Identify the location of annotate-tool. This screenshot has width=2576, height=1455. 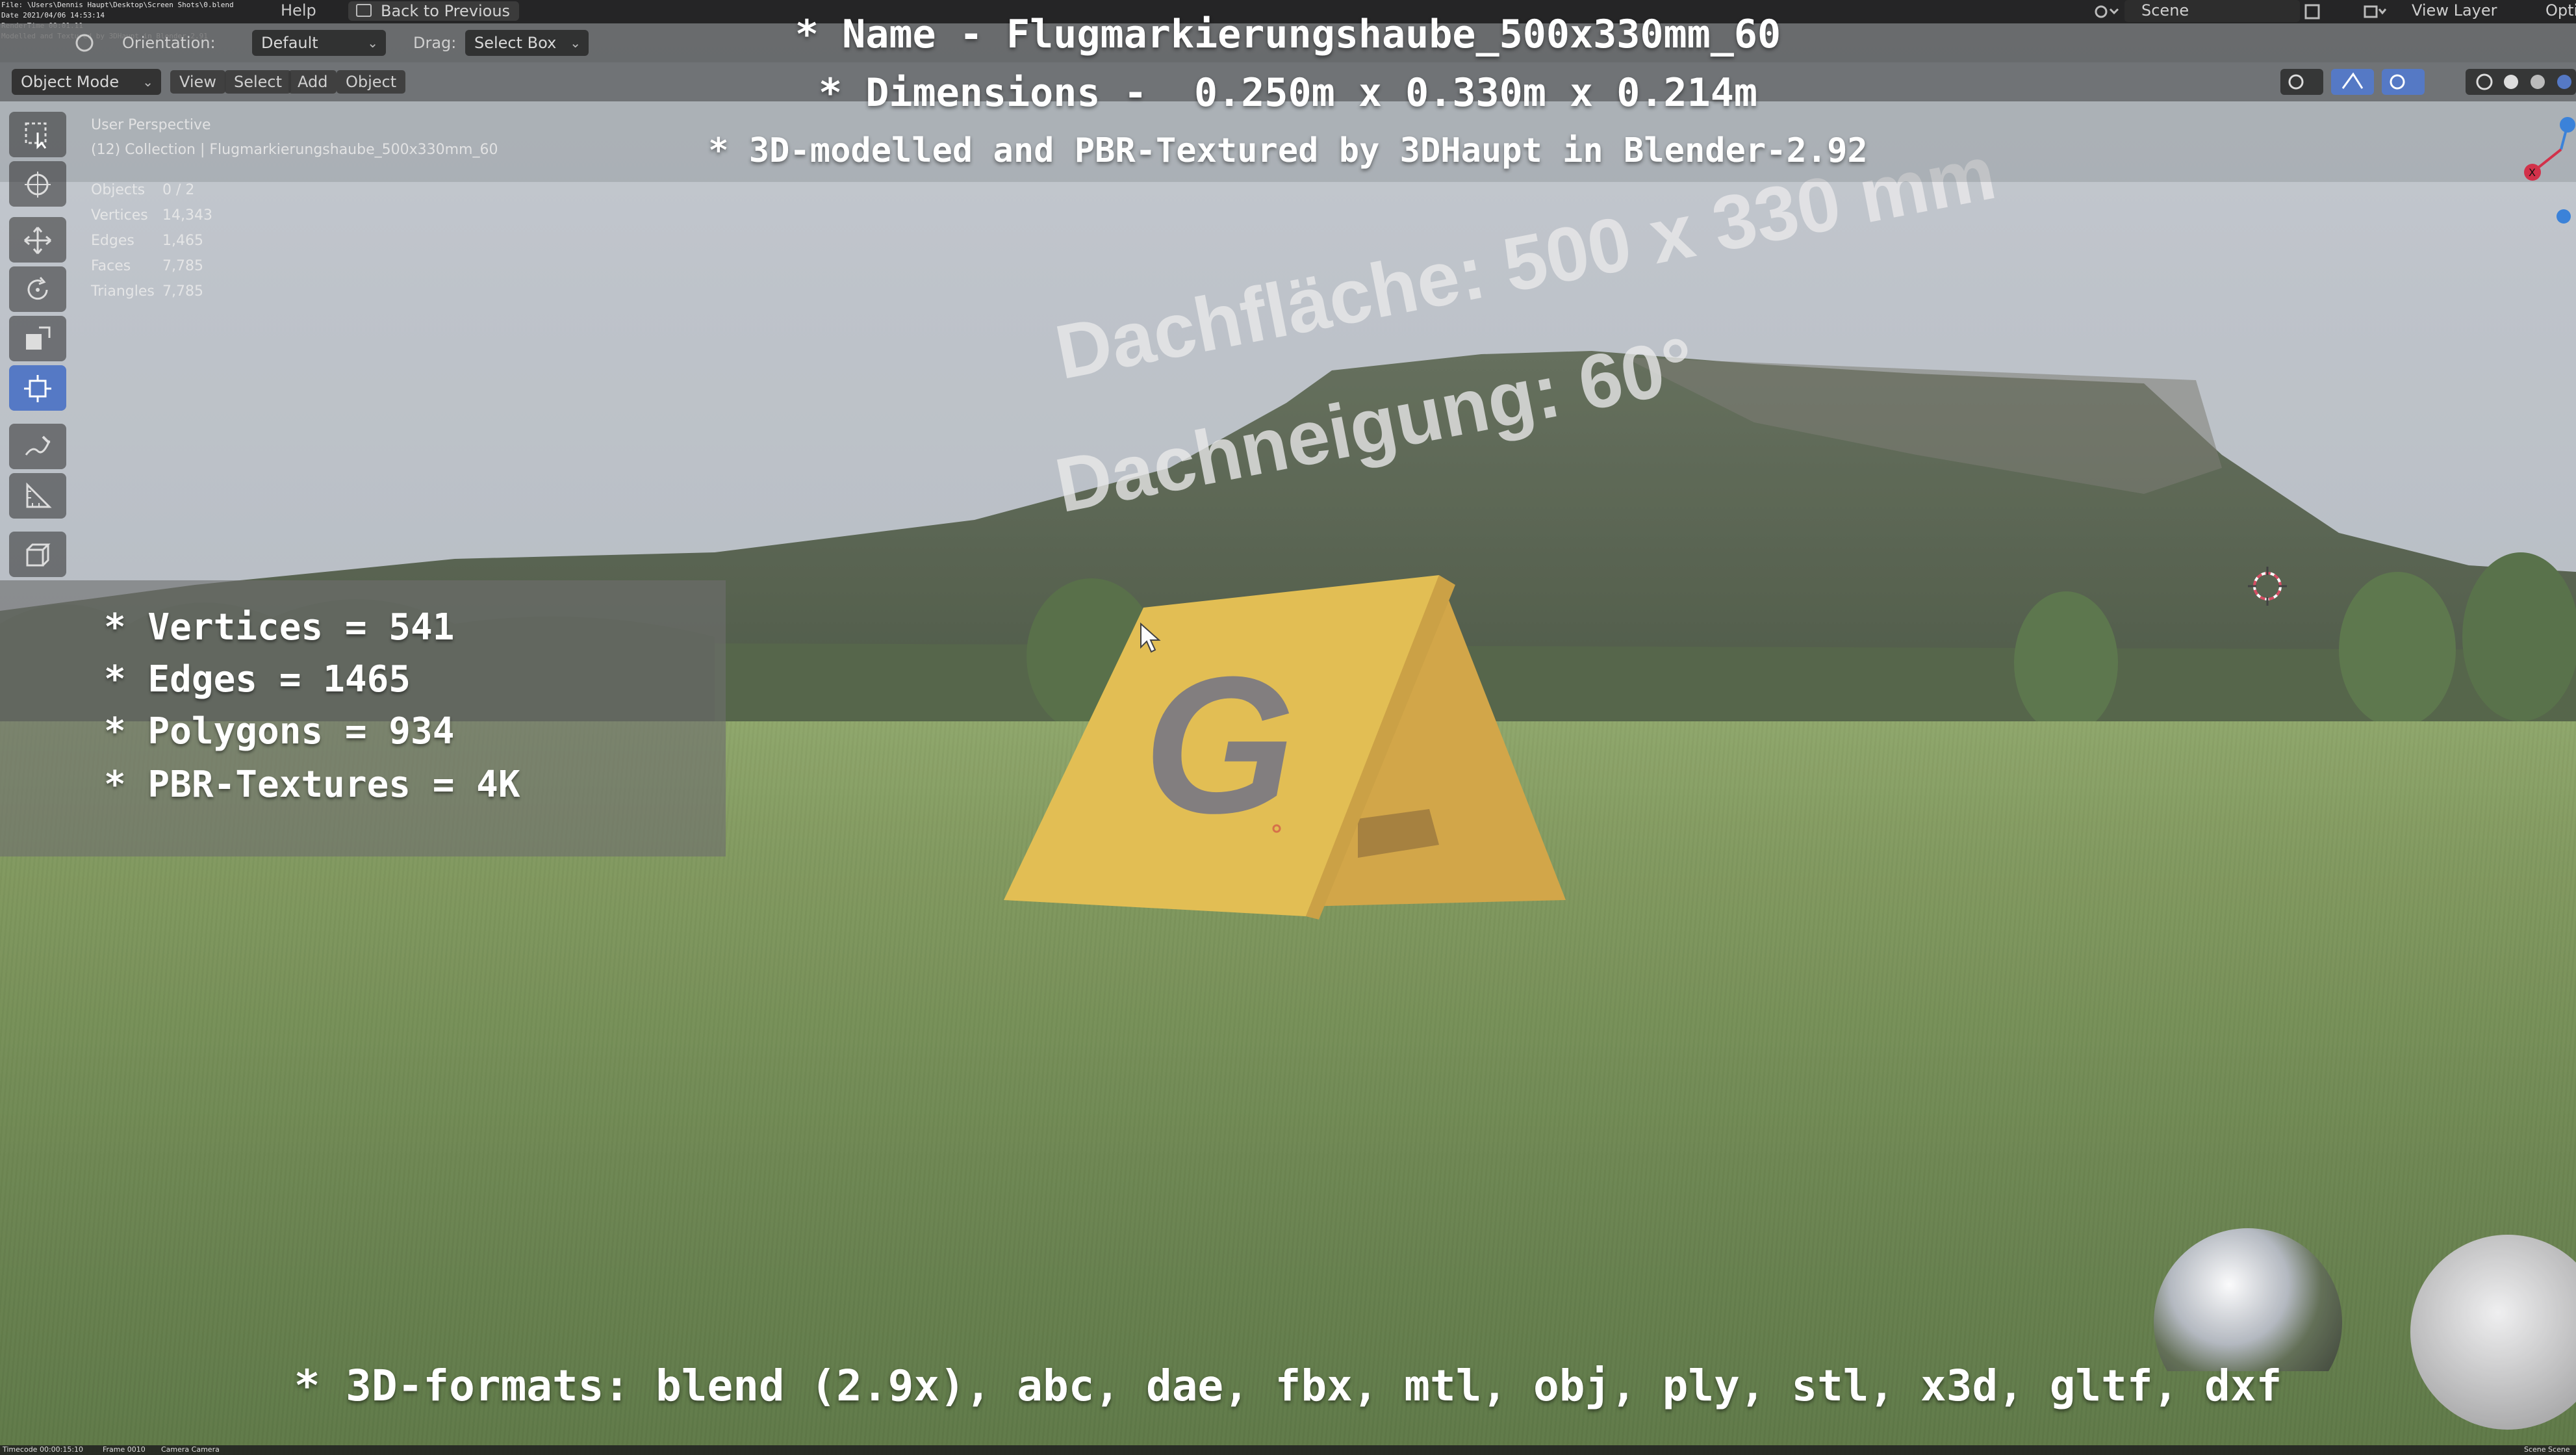
(37, 446).